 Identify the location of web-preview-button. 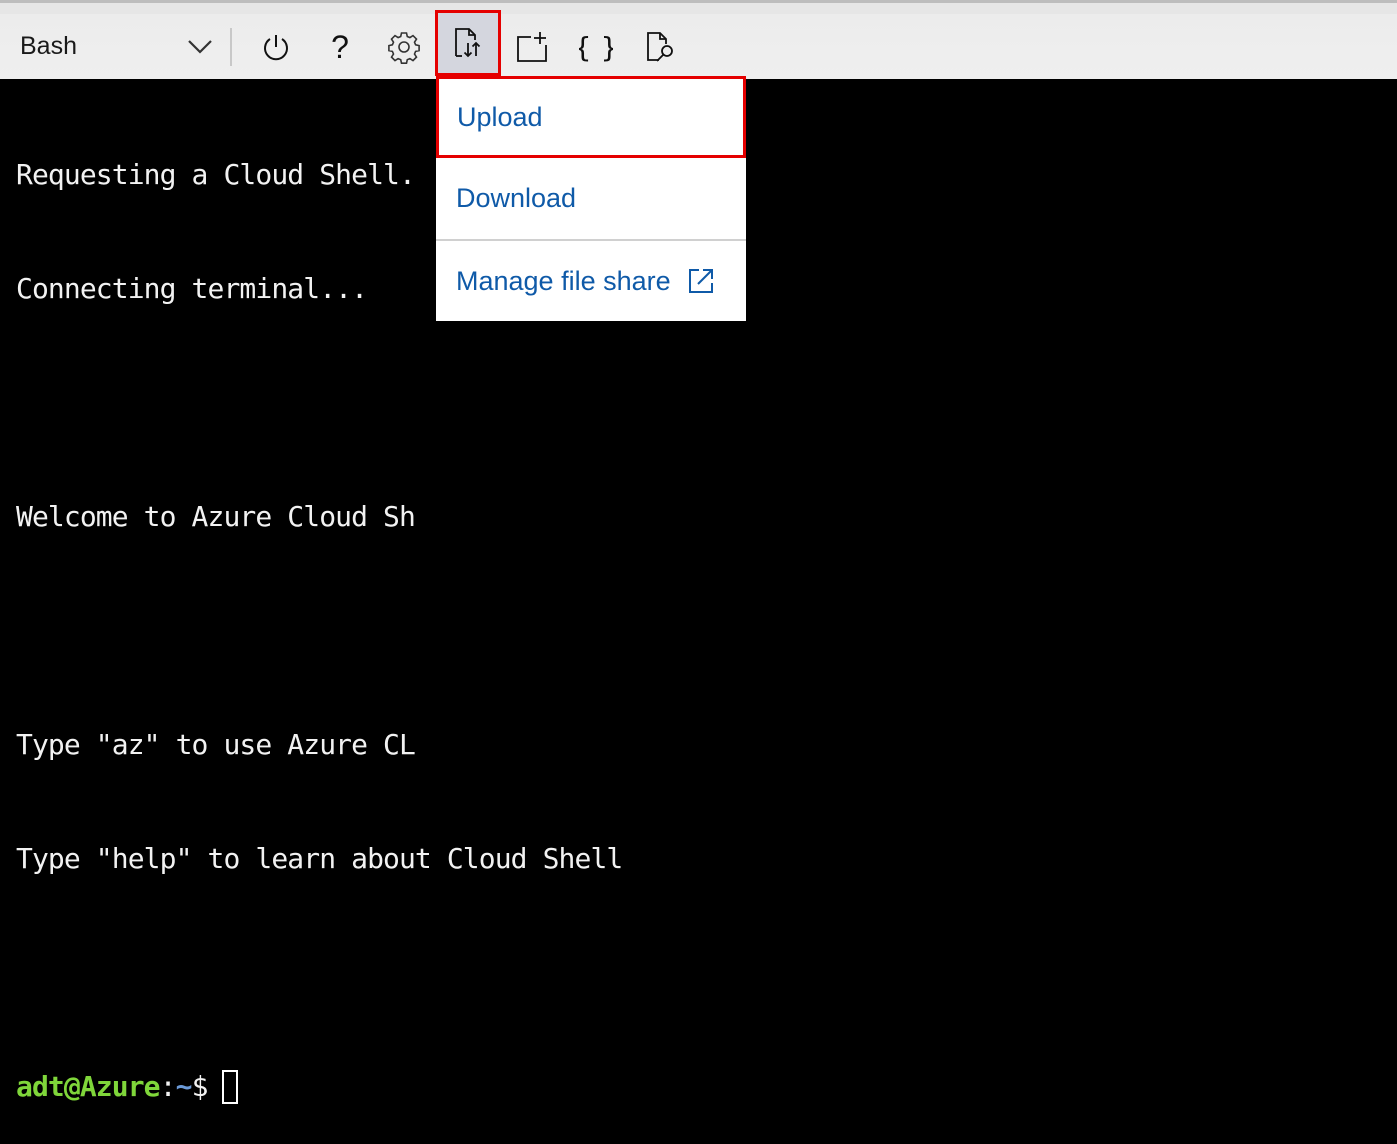
(660, 46).